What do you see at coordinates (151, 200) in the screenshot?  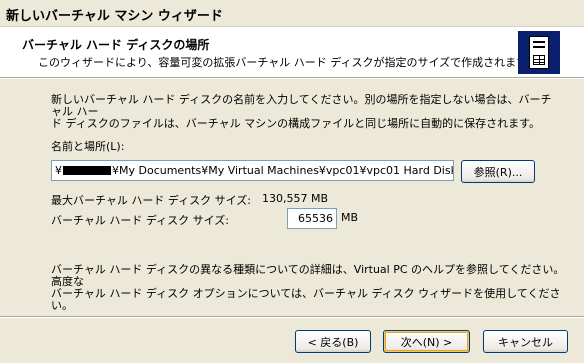 I see `max-size-label: 最大バーチャル ハード ディスク サイズ:` at bounding box center [151, 200].